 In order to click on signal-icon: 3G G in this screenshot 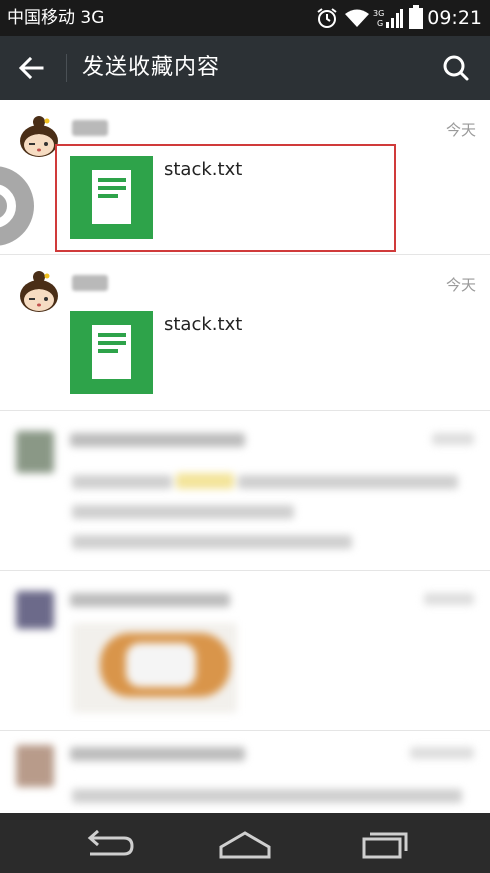, I will do `click(388, 18)`.